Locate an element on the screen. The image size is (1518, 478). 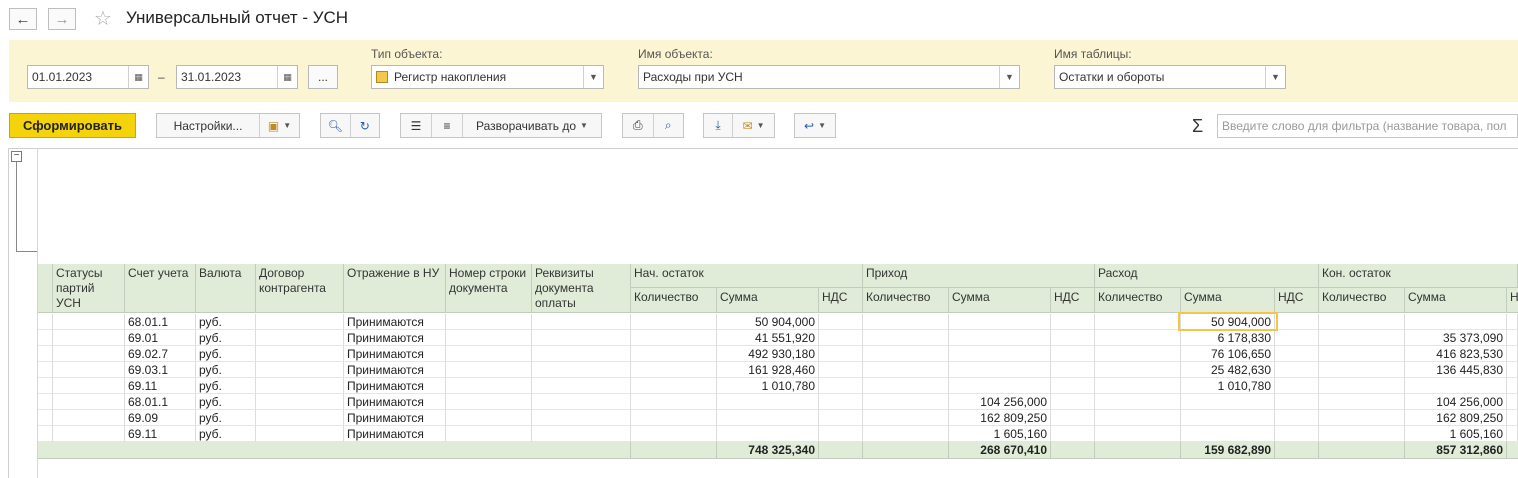
cell-opening-sum: 492 930,180 is located at coordinates (768, 354).